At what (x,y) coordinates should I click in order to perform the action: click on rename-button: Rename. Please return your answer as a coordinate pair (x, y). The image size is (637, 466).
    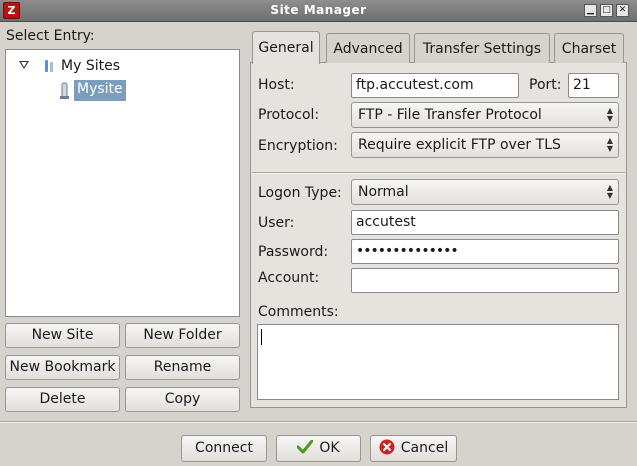
    Looking at the image, I should click on (182, 367).